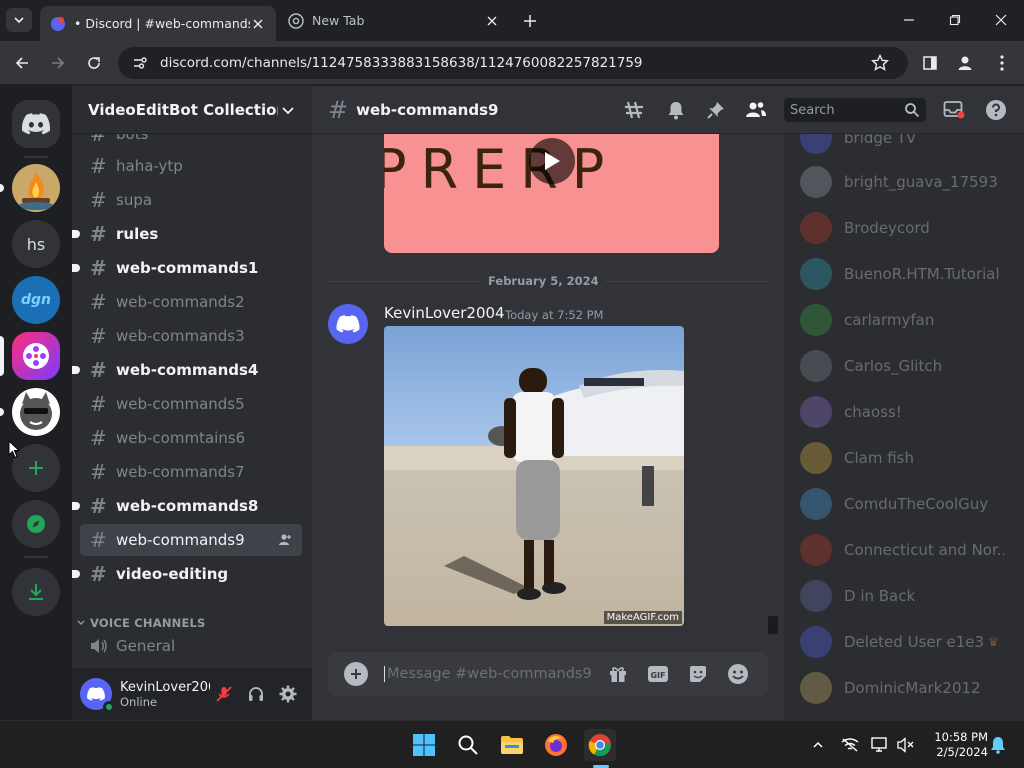 The width and height of the screenshot is (1024, 768). Describe the element at coordinates (191, 336) in the screenshot. I see `channel-web-commands3: # web-commands3` at that location.